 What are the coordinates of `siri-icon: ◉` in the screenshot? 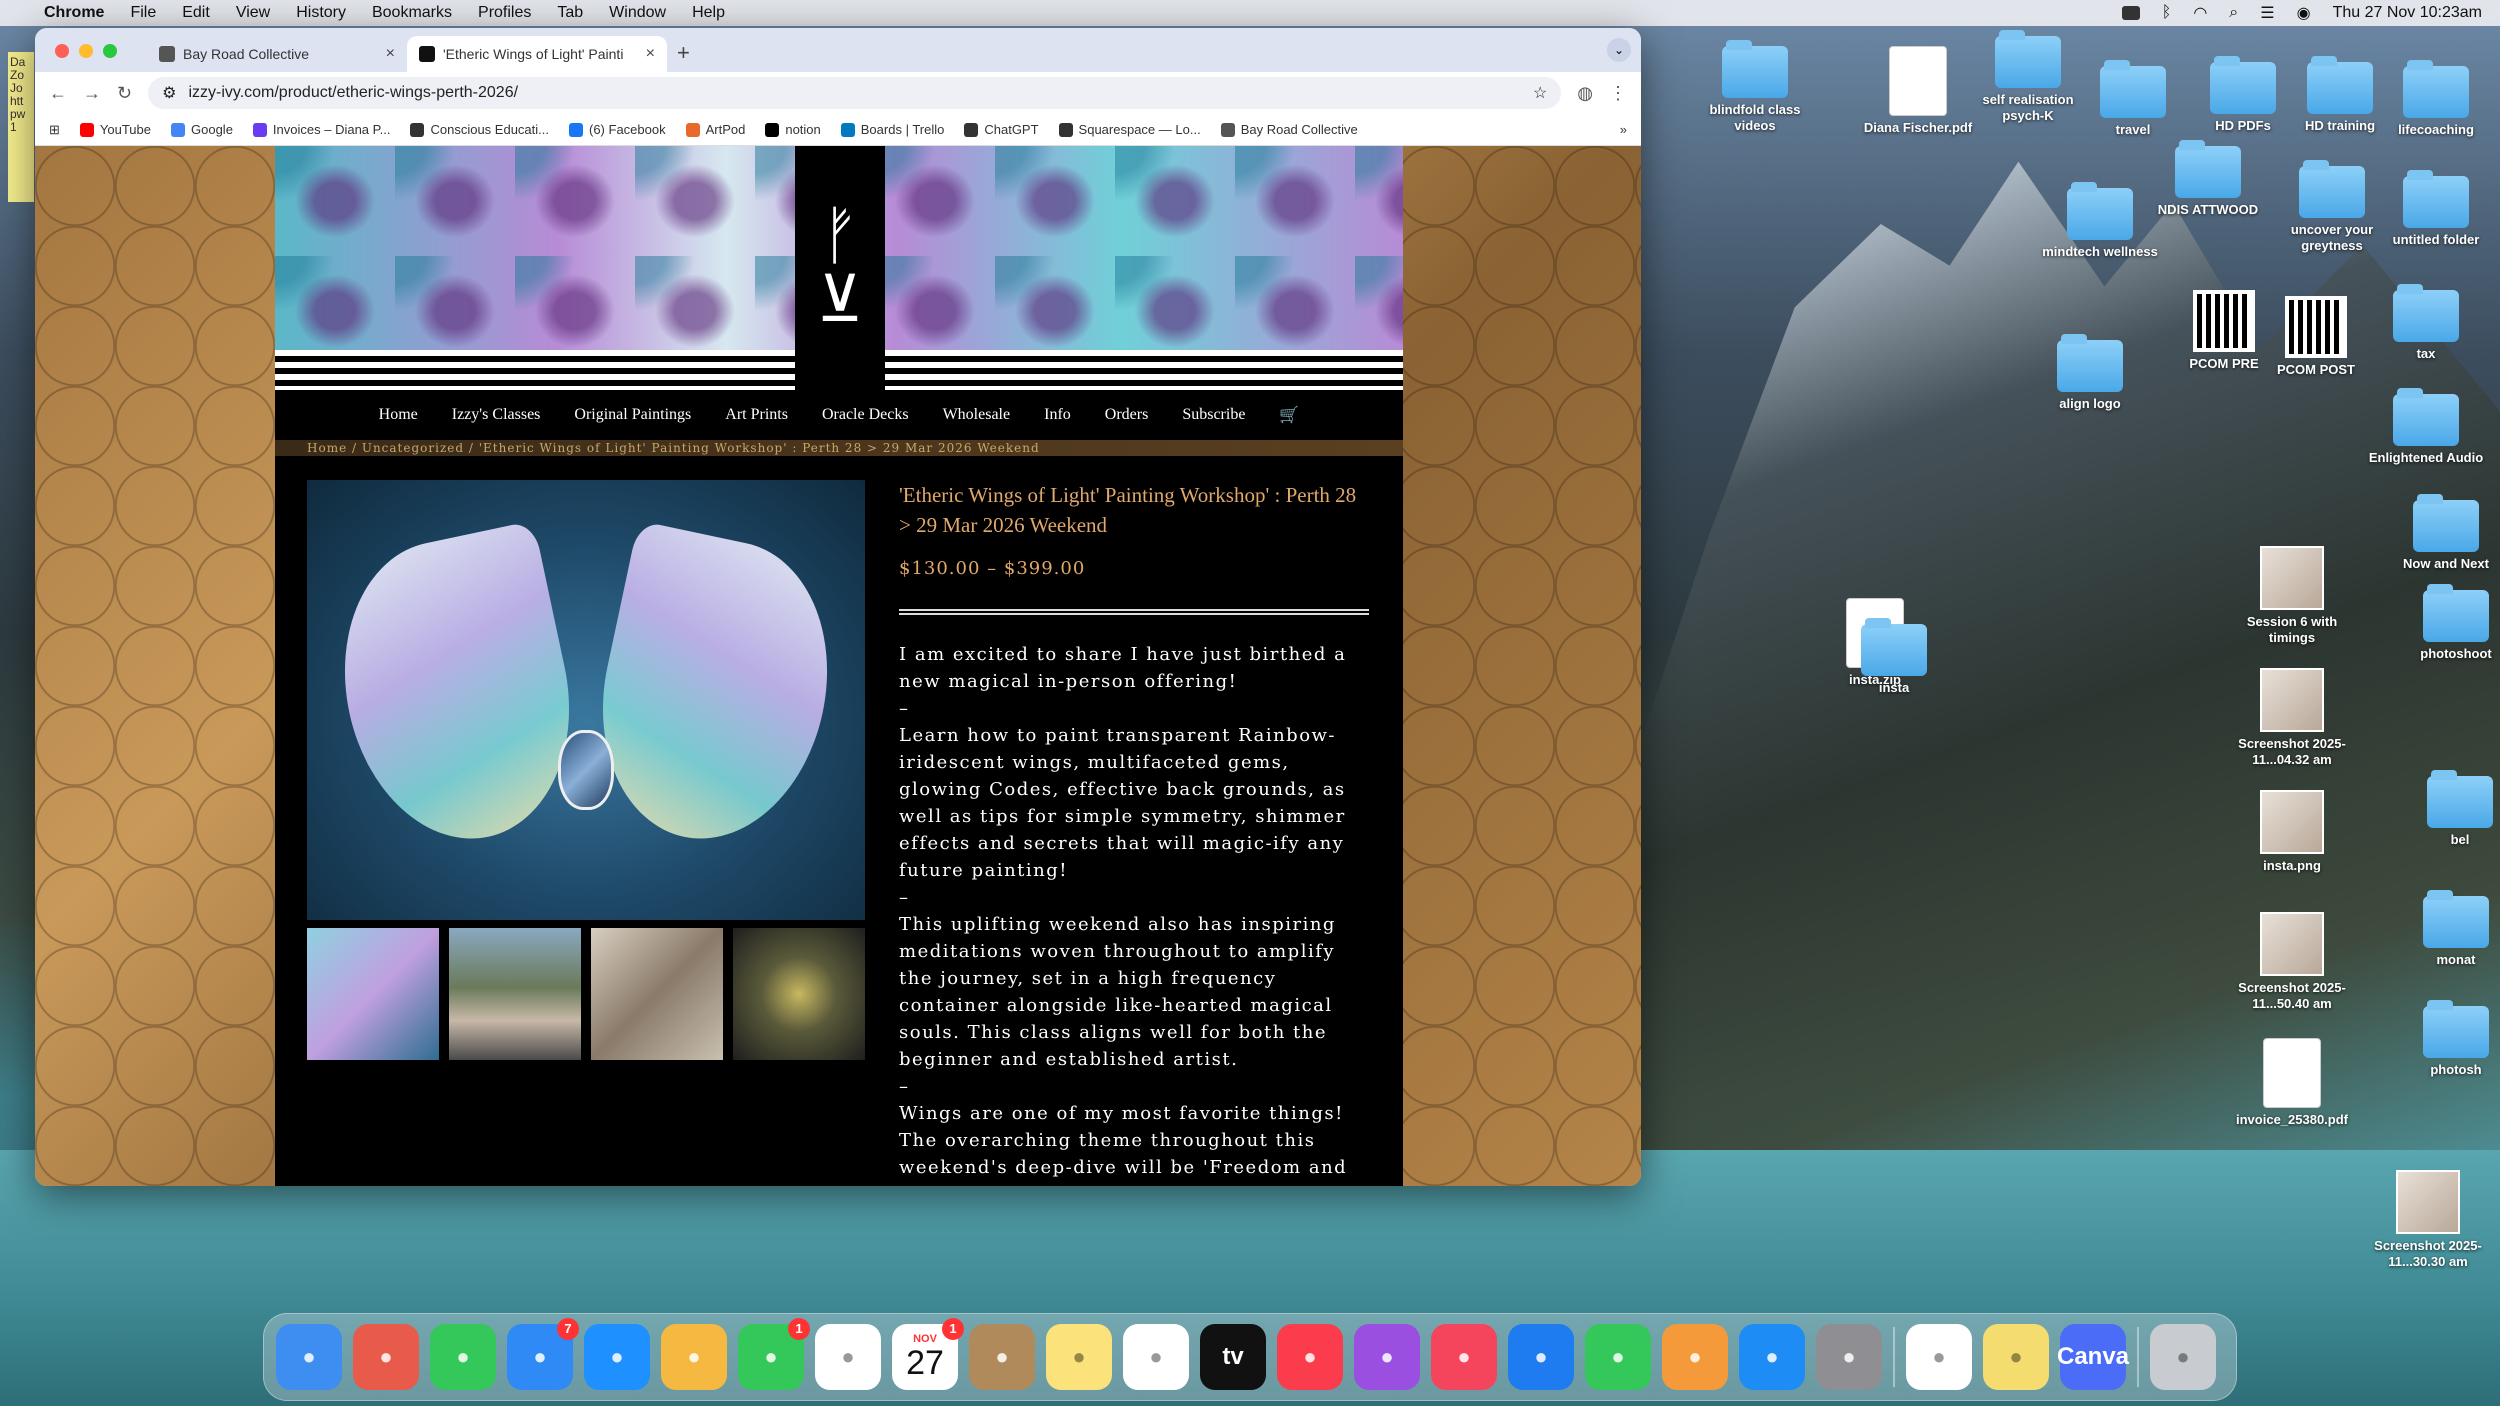 It's located at (2304, 13).